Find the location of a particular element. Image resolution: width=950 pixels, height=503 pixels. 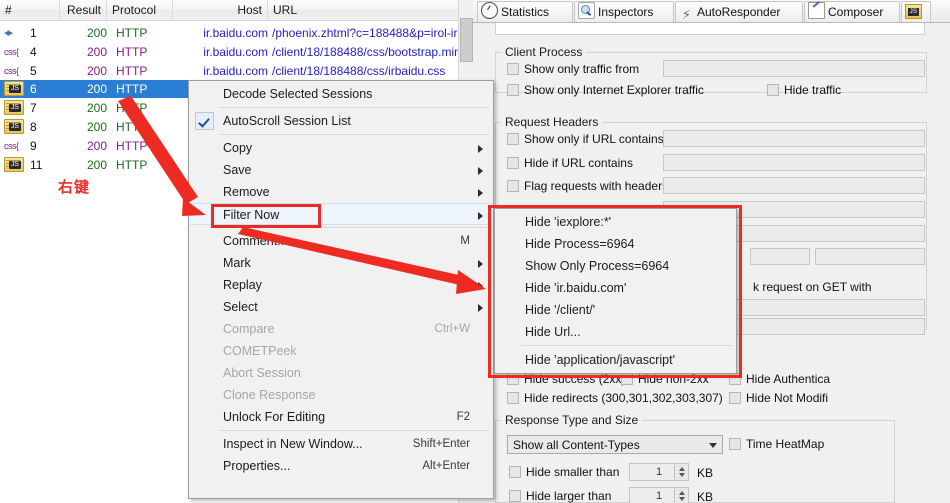

row-result: 200 is located at coordinates (96, 33).